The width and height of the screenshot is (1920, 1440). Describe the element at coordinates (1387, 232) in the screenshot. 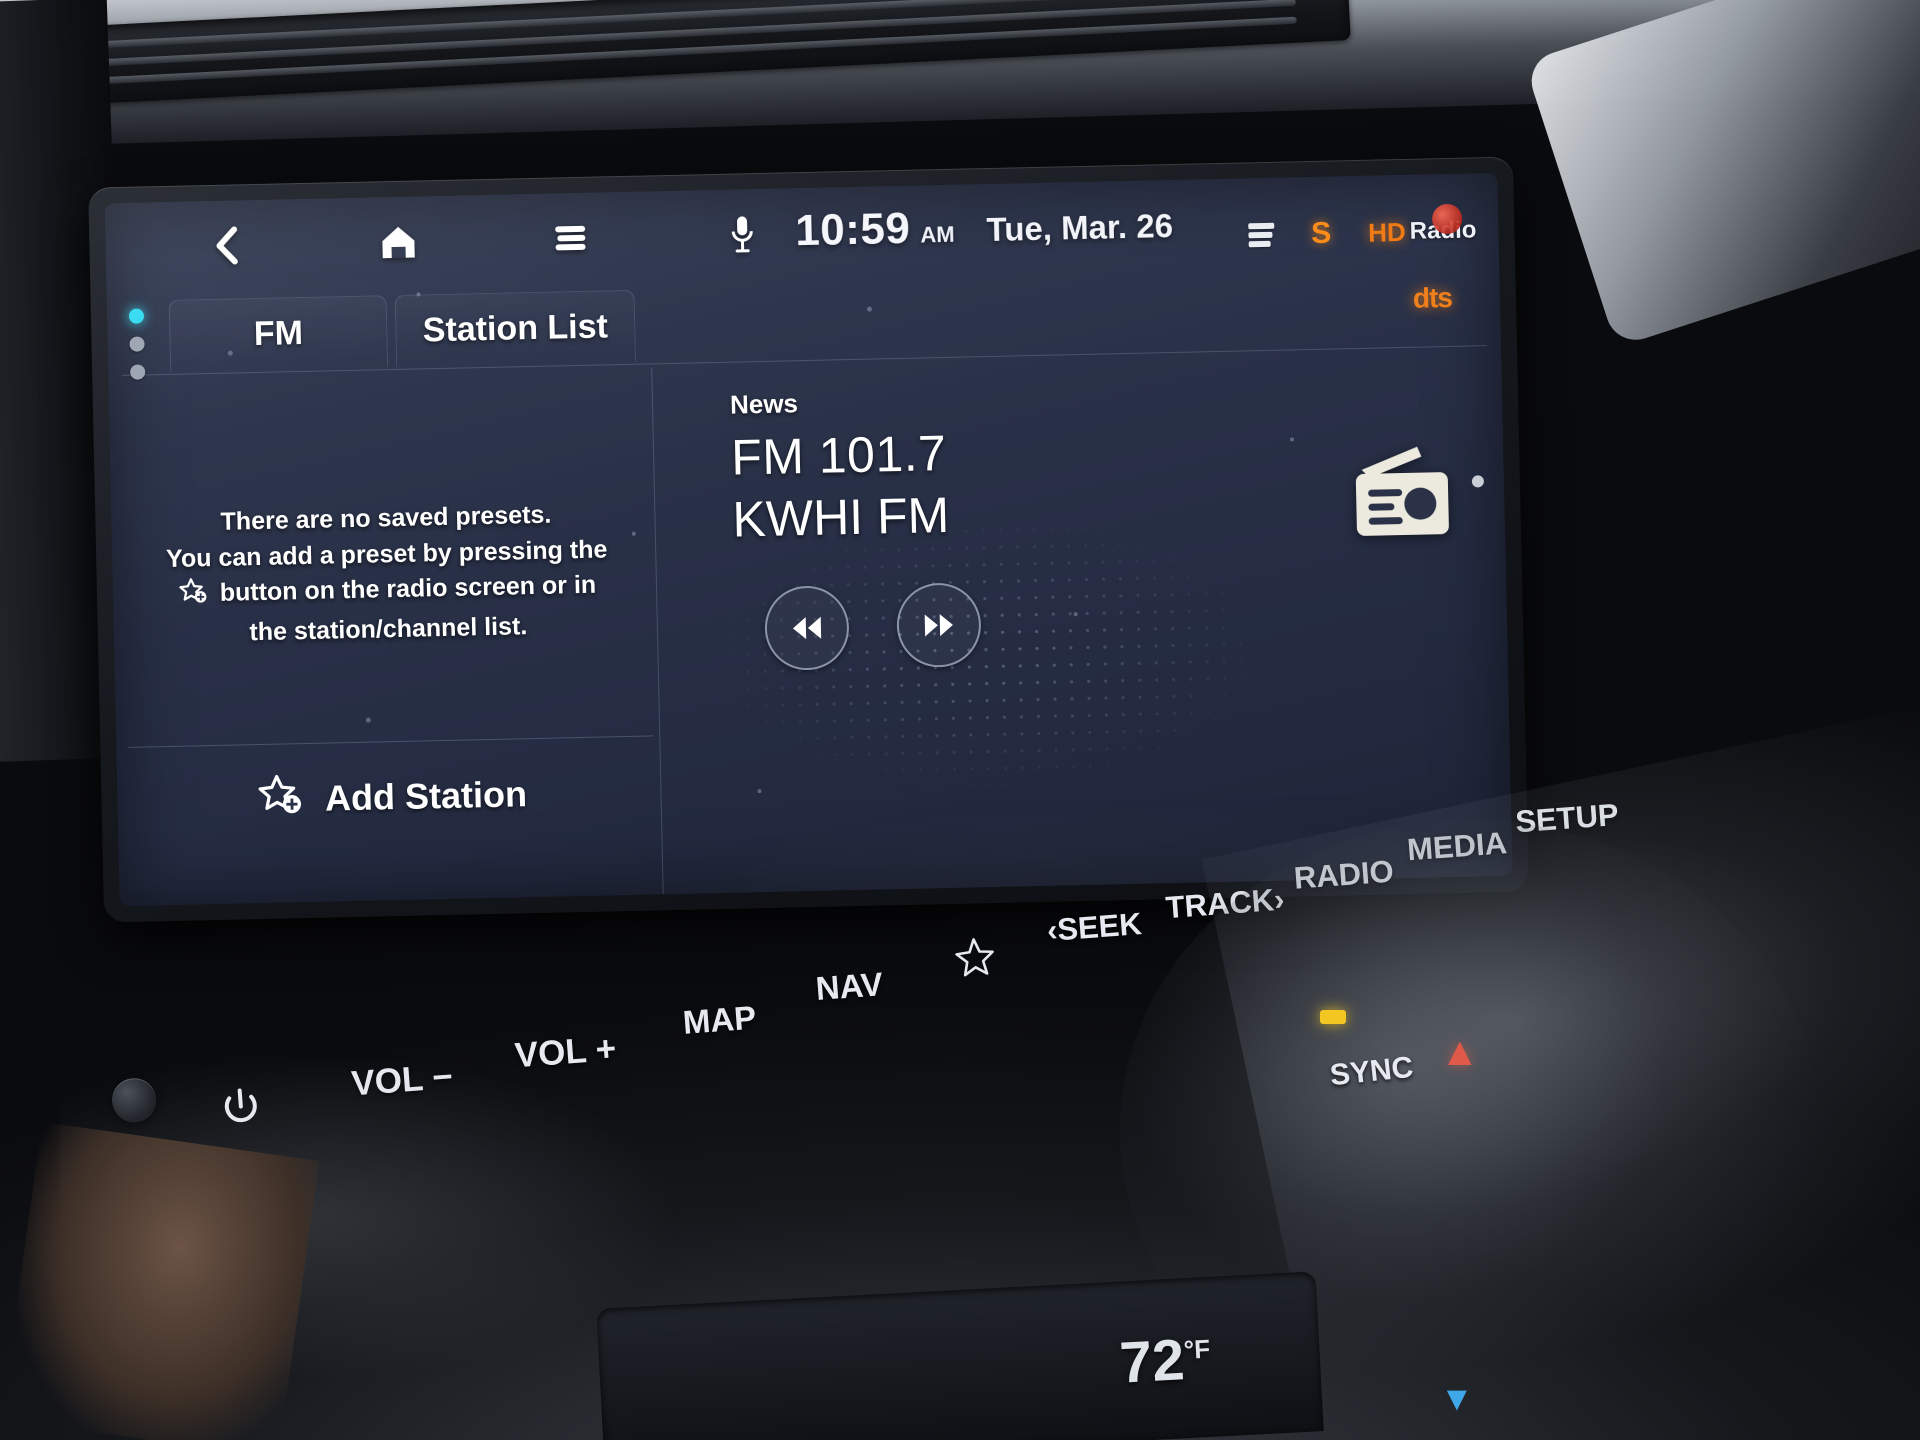

I see `hd-mark-label: HD` at that location.